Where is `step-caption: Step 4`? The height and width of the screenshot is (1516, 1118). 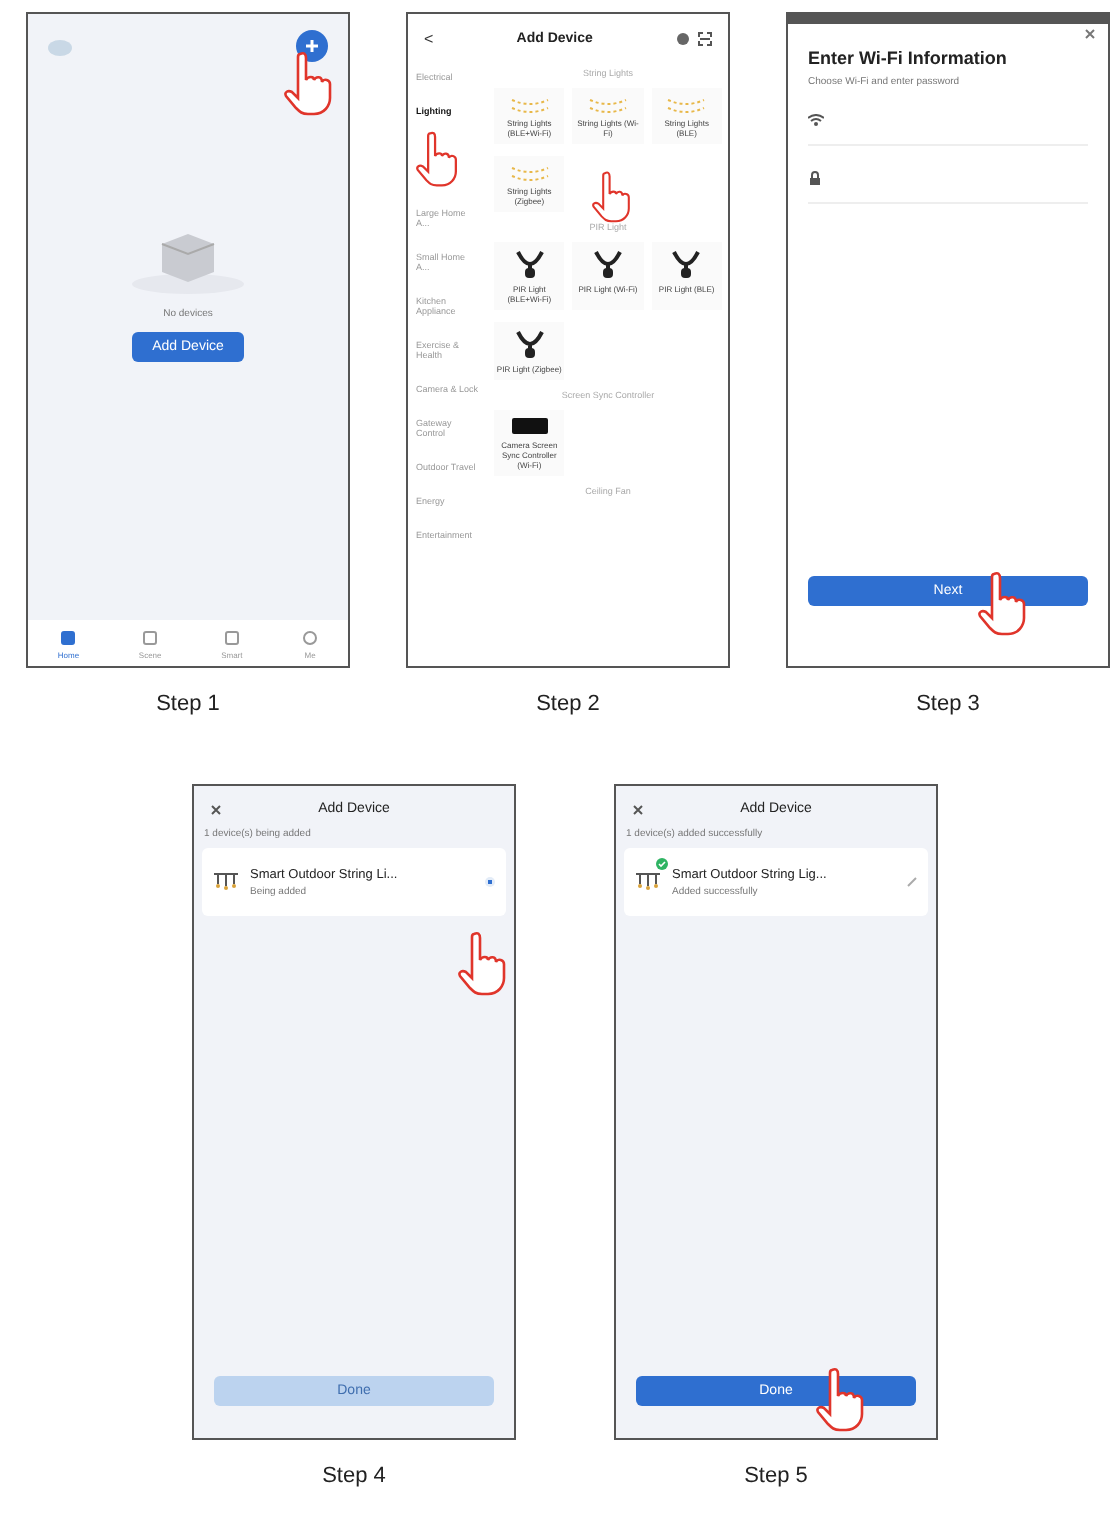 step-caption: Step 4 is located at coordinates (354, 1476).